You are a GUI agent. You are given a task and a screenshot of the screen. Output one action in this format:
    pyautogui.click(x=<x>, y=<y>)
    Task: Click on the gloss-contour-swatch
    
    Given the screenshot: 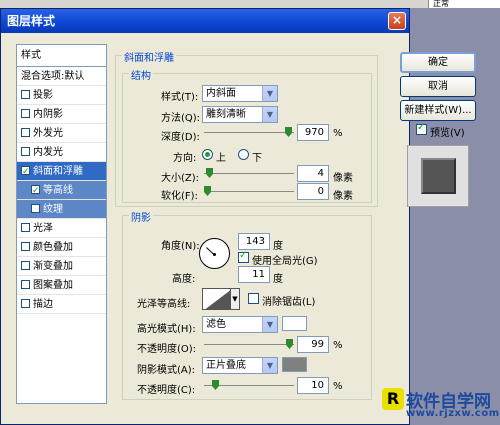 What is the action you would take?
    pyautogui.click(x=216, y=299)
    